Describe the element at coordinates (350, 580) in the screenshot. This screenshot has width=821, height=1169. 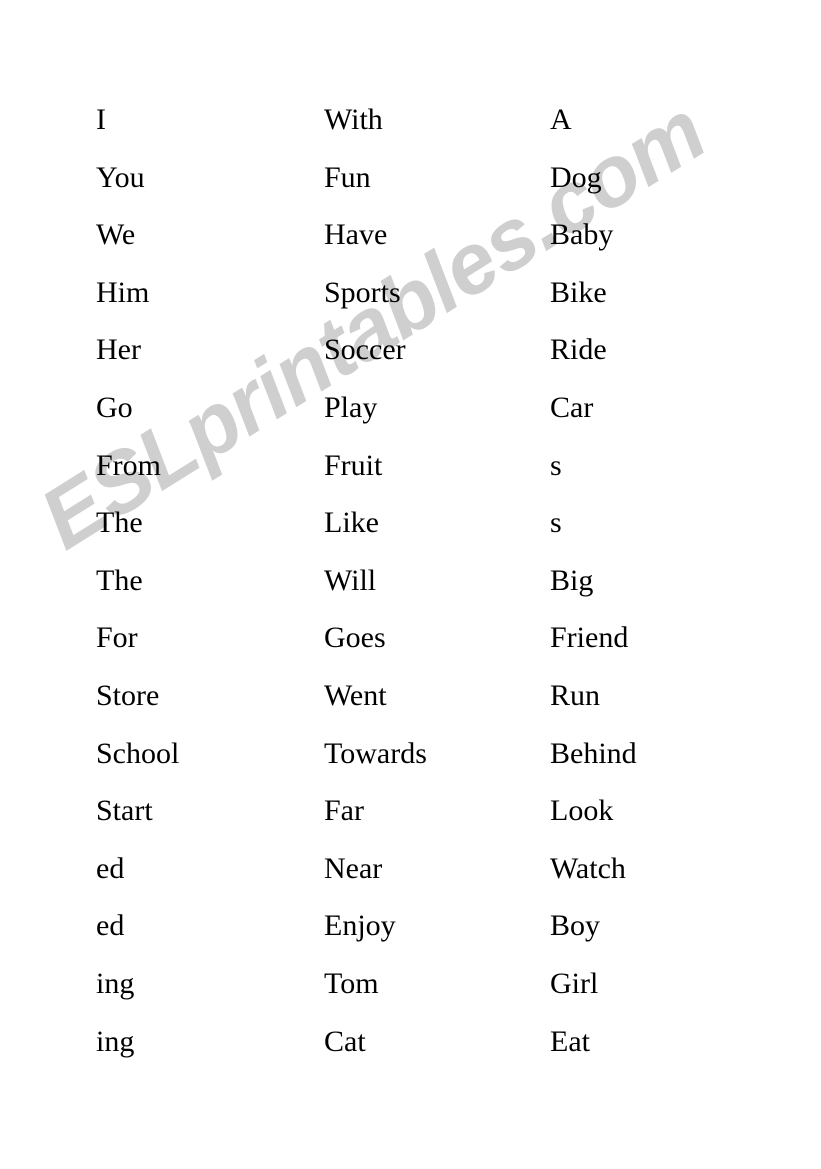
I see `word-item: Will` at that location.